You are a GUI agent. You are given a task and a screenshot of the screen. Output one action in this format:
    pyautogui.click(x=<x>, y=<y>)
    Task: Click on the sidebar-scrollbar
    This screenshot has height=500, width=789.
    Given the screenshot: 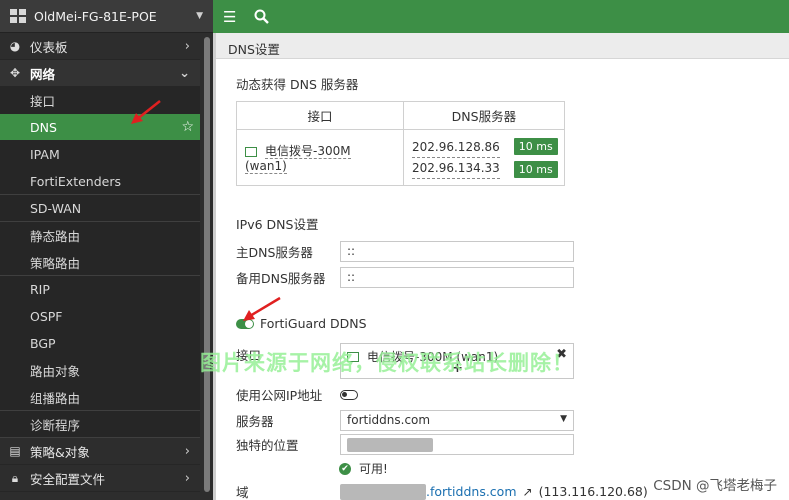 What is the action you would take?
    pyautogui.click(x=207, y=266)
    